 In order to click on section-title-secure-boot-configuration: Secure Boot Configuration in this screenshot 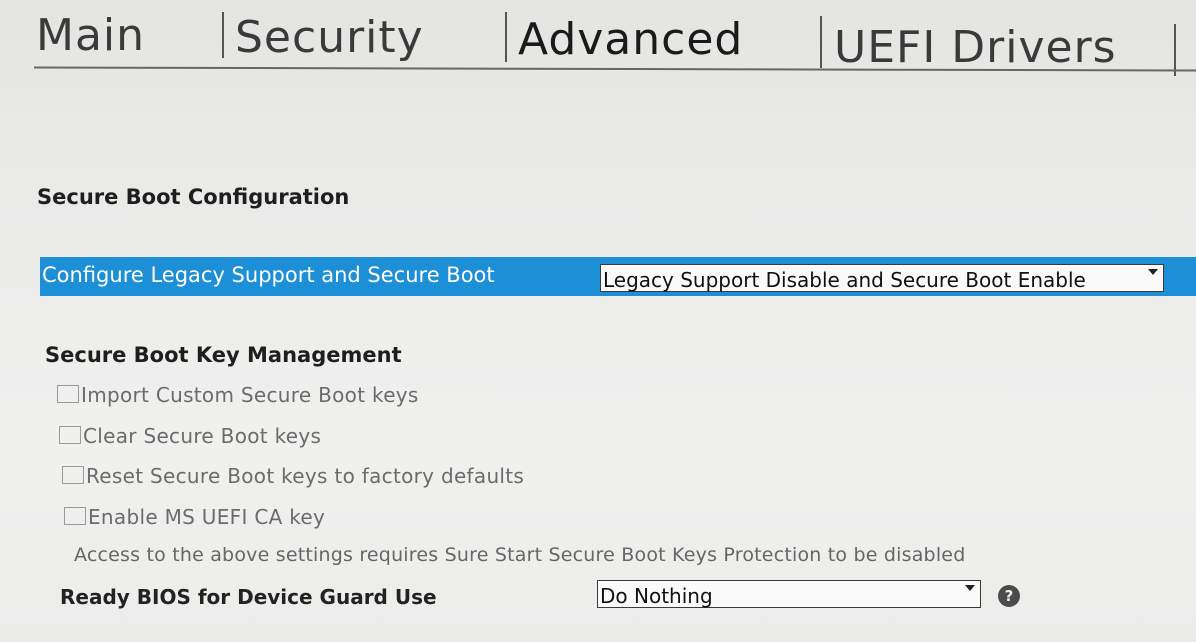, I will do `click(193, 197)`.